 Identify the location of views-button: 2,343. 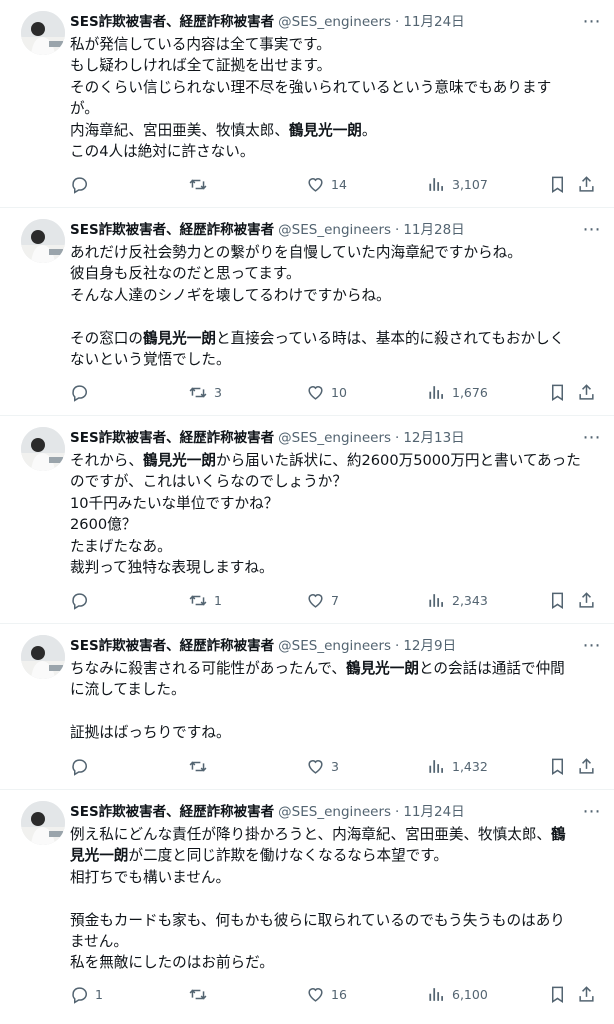
(457, 600).